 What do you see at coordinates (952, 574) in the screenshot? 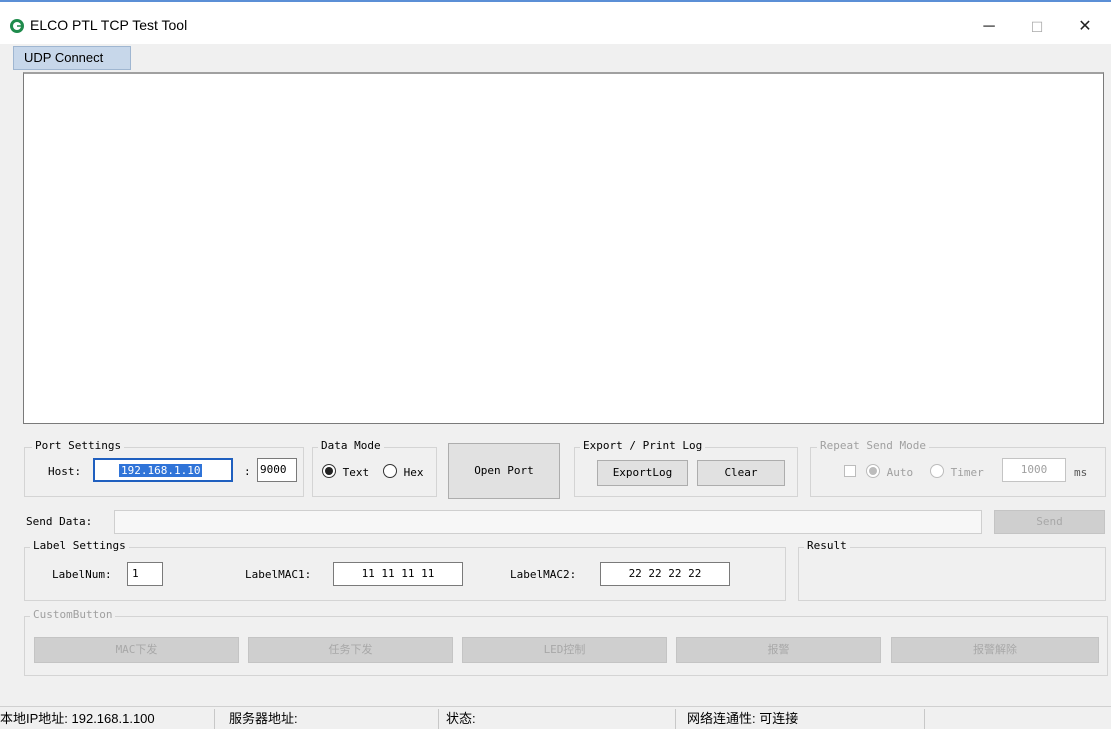
I see `result-group` at bounding box center [952, 574].